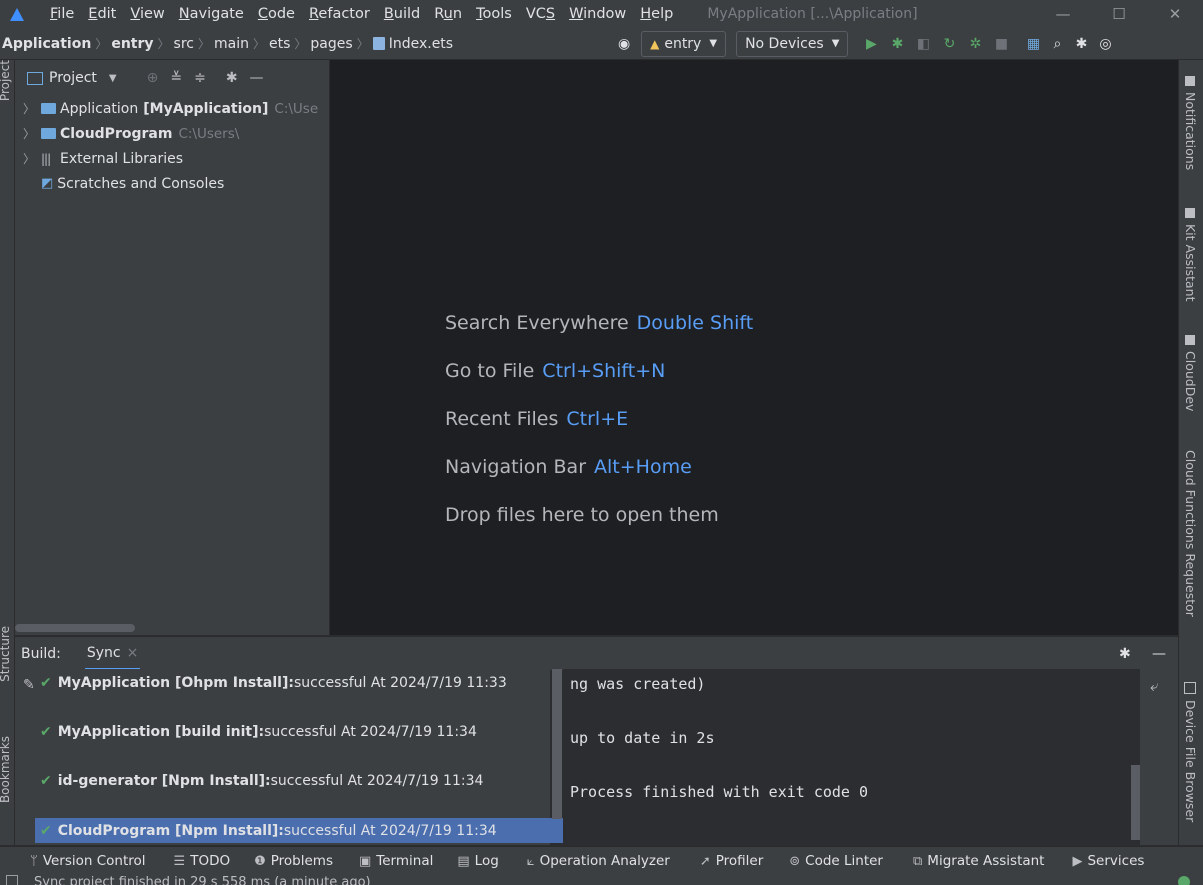 The width and height of the screenshot is (1203, 885). Describe the element at coordinates (1190, 533) in the screenshot. I see `tab-cloud-functions-requestor: Cloud Functions Requestor` at that location.